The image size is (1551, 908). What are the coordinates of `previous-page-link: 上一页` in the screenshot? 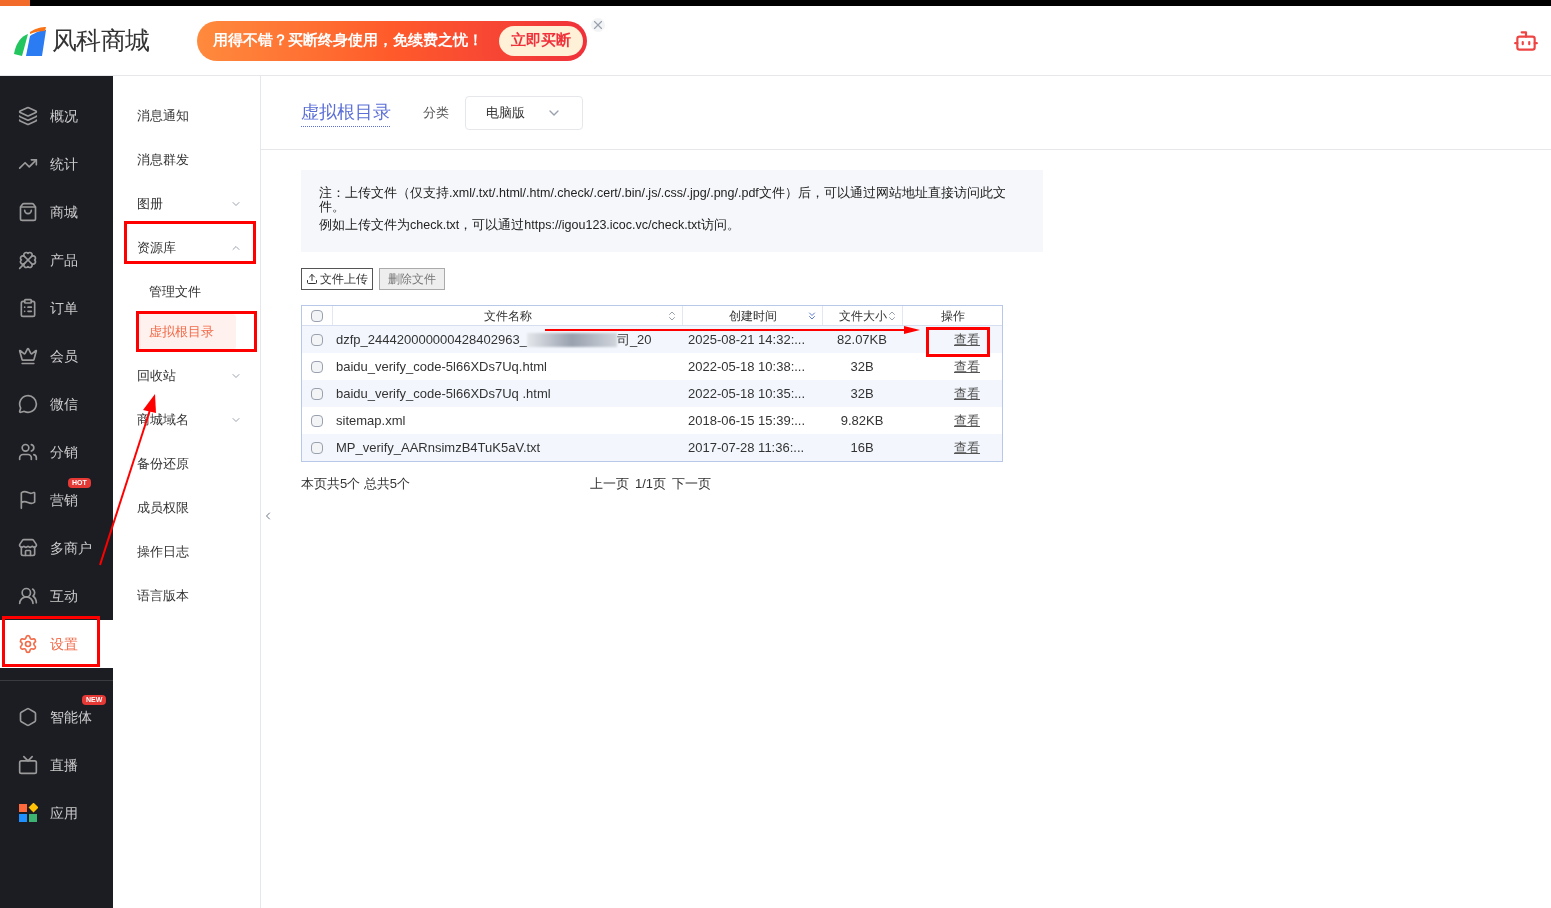 It's located at (609, 484).